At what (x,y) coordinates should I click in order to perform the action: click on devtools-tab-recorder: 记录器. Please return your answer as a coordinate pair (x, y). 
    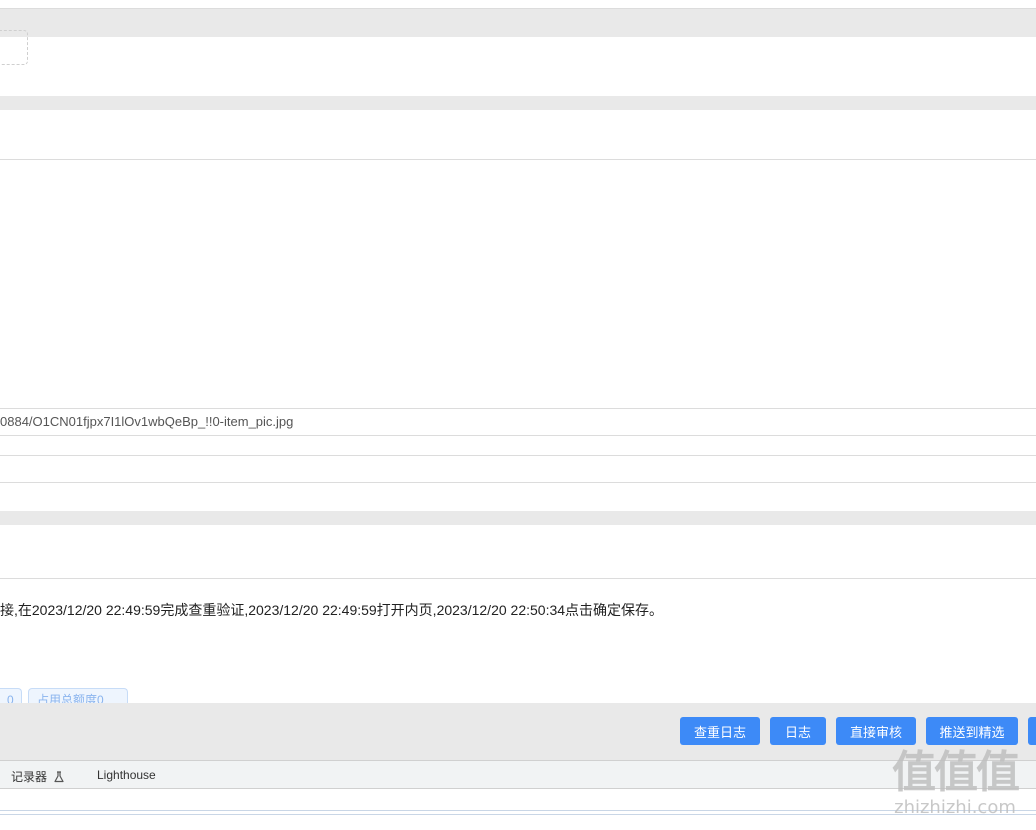
    Looking at the image, I should click on (38, 776).